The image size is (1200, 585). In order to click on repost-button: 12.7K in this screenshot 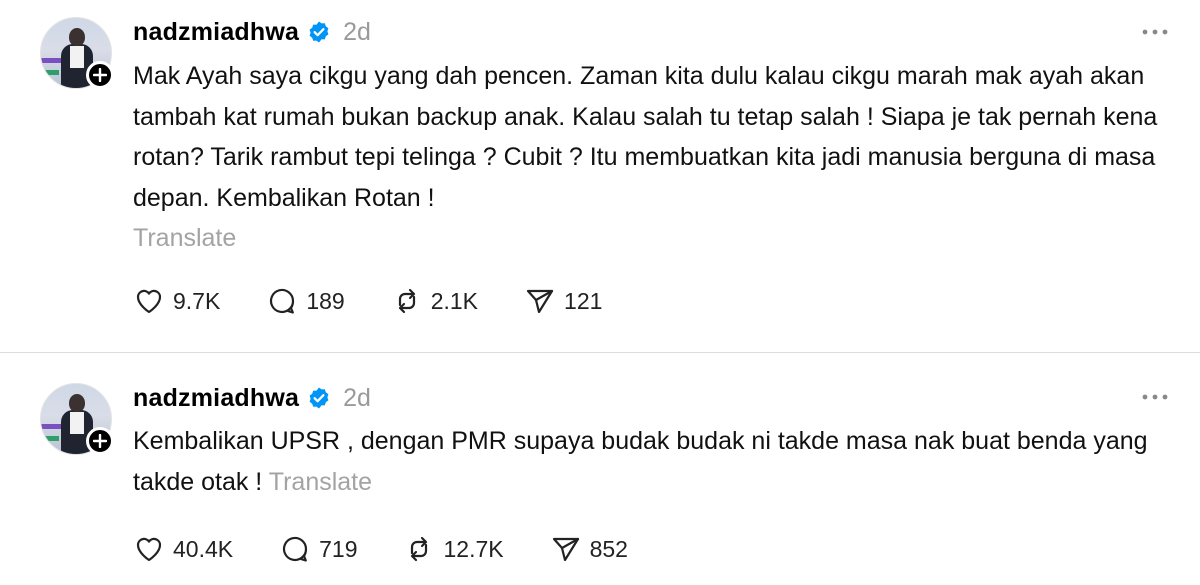, I will do `click(453, 549)`.